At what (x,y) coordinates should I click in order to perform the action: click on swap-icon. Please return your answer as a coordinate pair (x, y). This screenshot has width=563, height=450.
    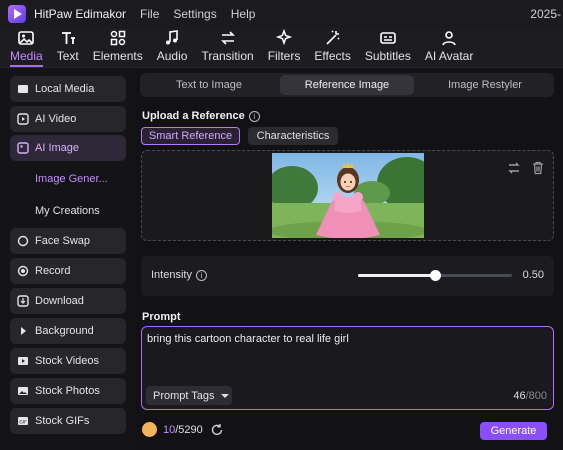
    Looking at the image, I should click on (514, 168).